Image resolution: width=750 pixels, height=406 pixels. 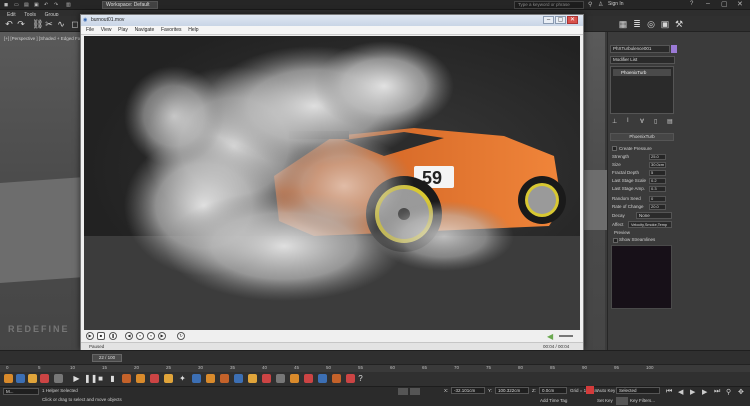 I want to click on open-icon: ▤, so click(x=26, y=5).